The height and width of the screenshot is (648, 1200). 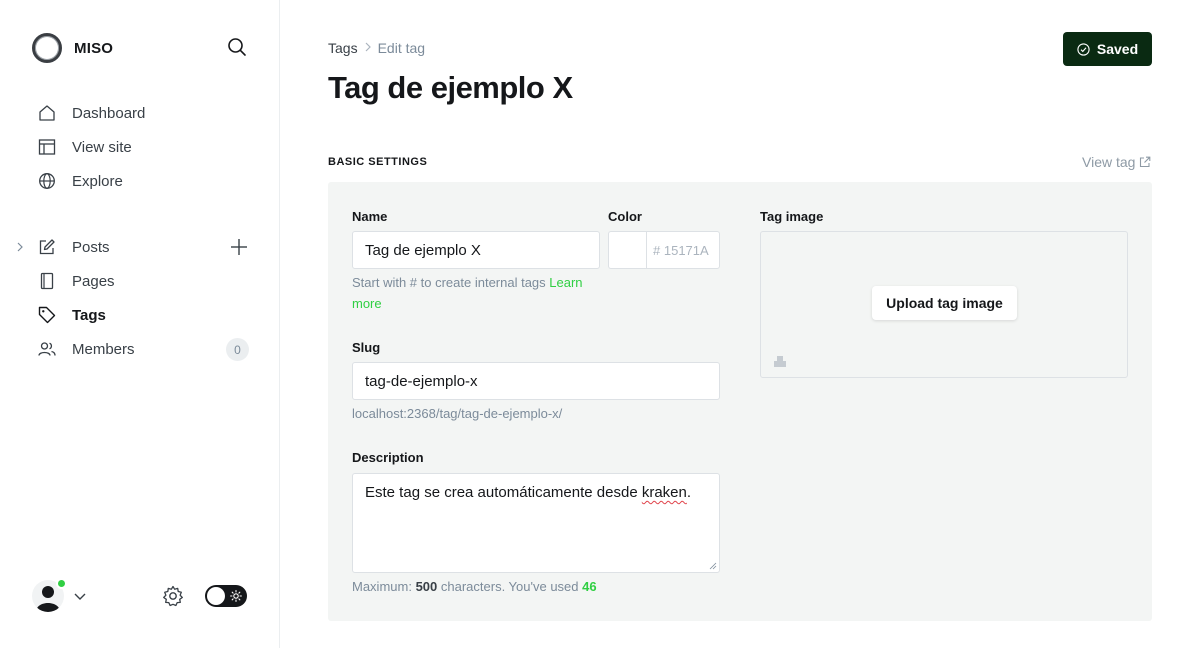 What do you see at coordinates (627, 250) in the screenshot?
I see `color-swatch` at bounding box center [627, 250].